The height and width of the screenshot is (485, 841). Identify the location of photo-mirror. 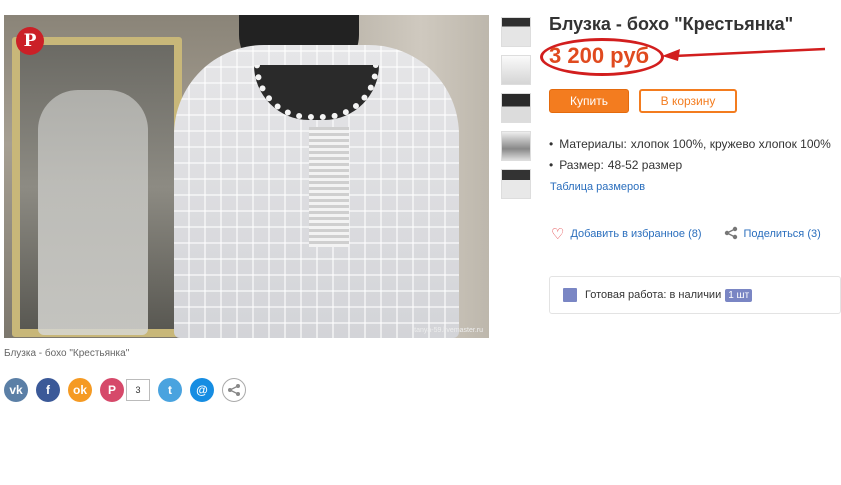
(97, 187).